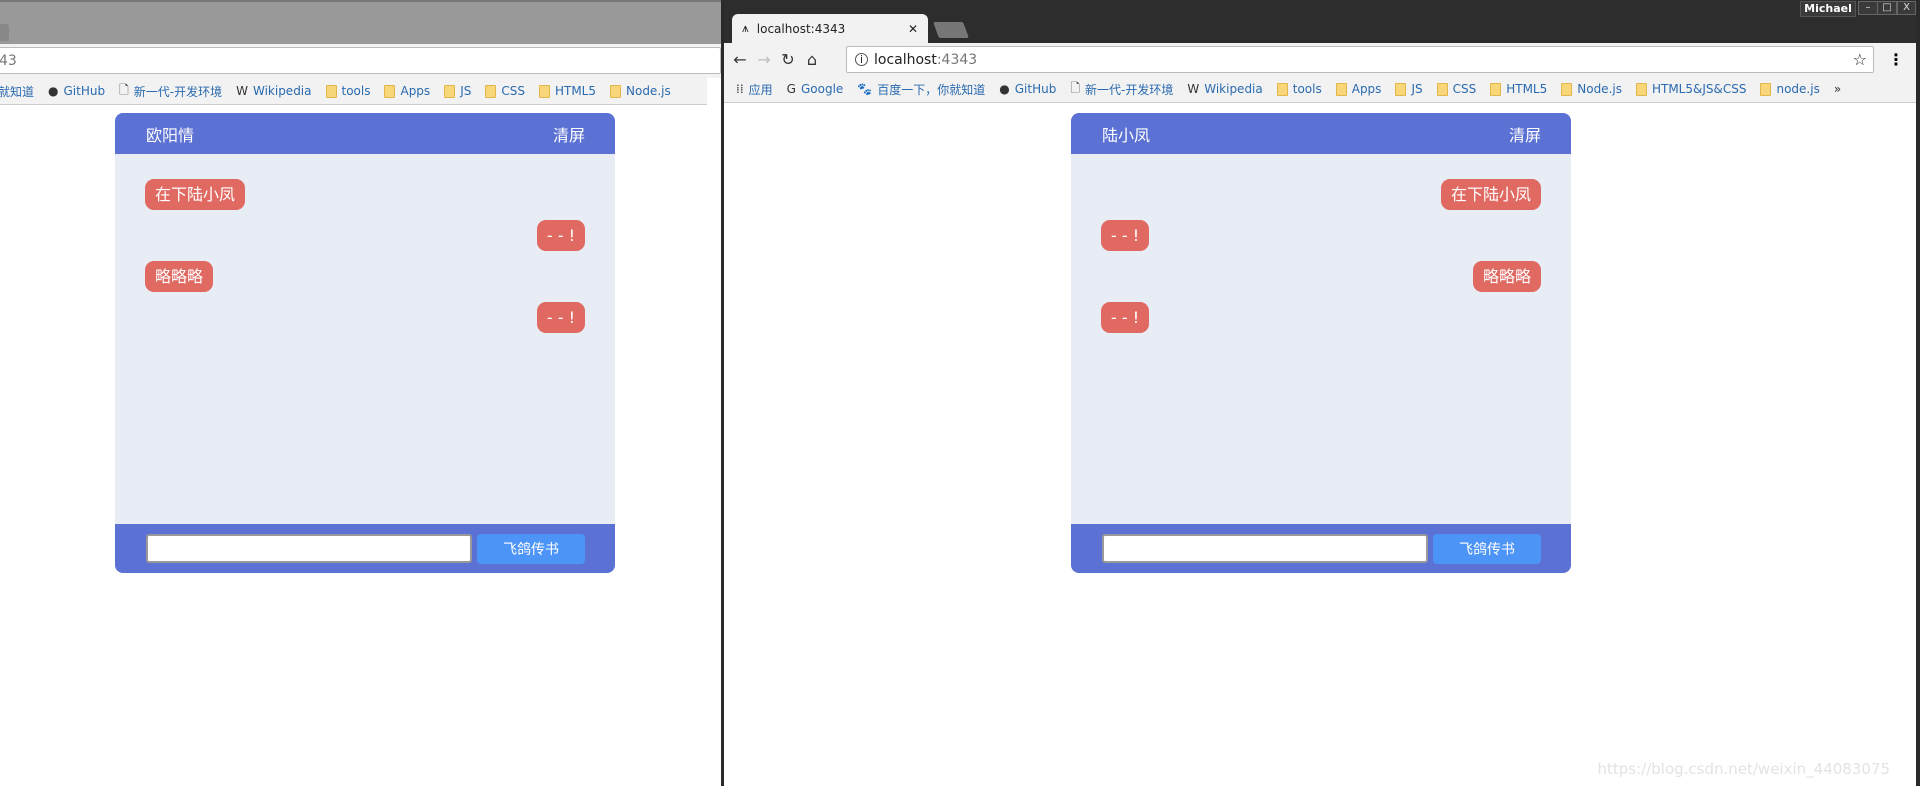 The image size is (1920, 786). Describe the element at coordinates (1518, 89) in the screenshot. I see `bookmark-10: HTML5` at that location.